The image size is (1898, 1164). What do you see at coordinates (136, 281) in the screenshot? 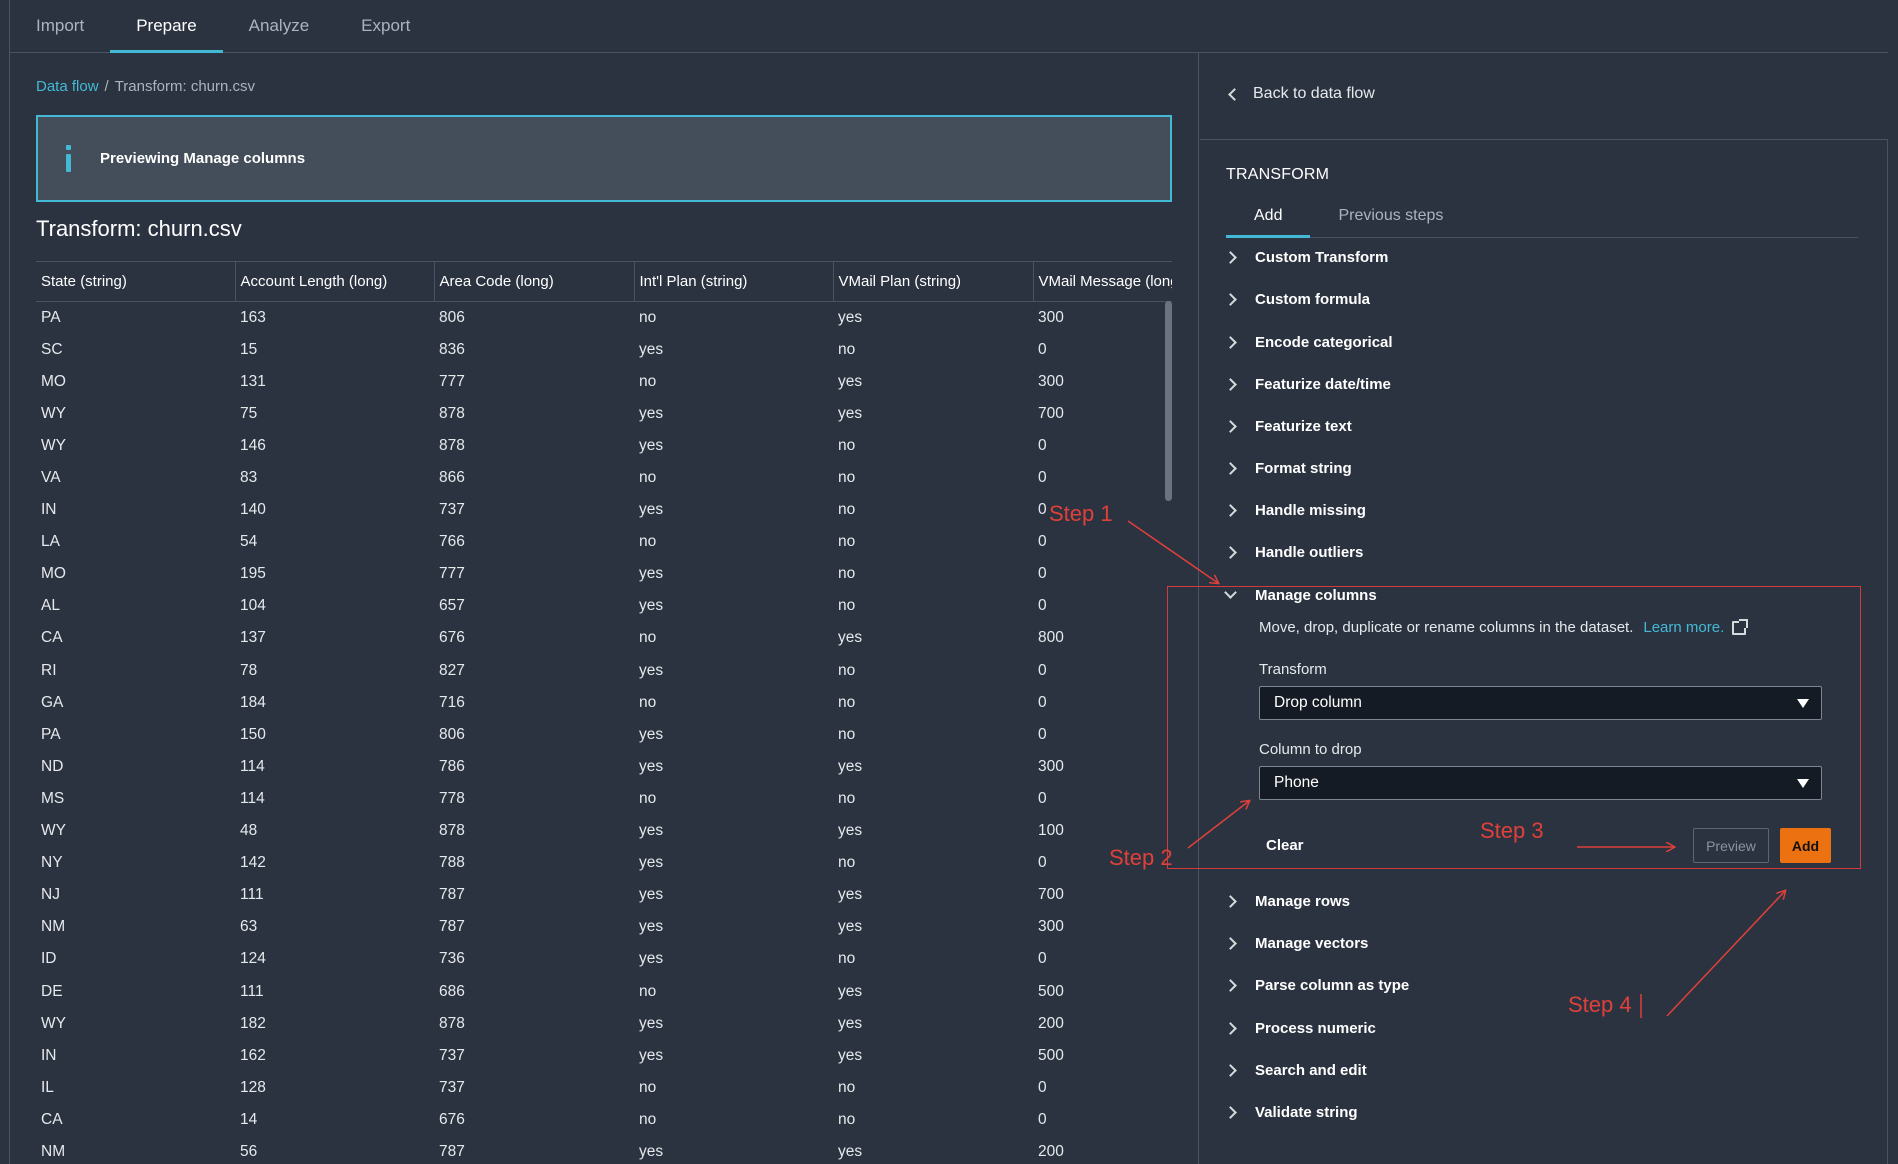
I see `column-header: State (string)` at bounding box center [136, 281].